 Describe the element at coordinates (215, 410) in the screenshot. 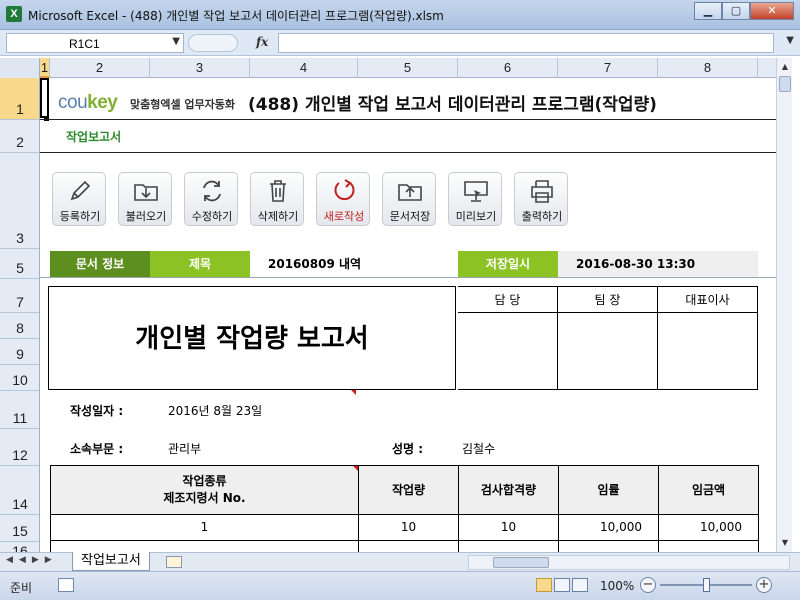

I see `date-value: 2016년 8월 23일` at that location.